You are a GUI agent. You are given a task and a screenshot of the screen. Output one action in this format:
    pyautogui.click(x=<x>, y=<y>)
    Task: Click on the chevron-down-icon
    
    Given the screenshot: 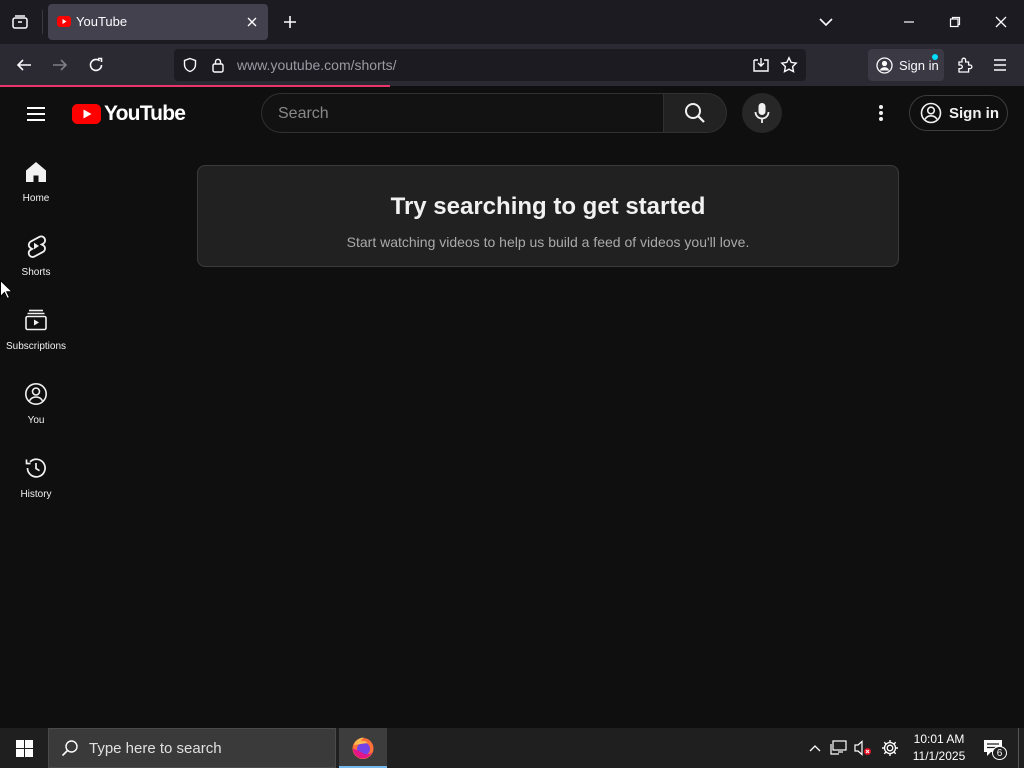 What is the action you would take?
    pyautogui.click(x=826, y=22)
    